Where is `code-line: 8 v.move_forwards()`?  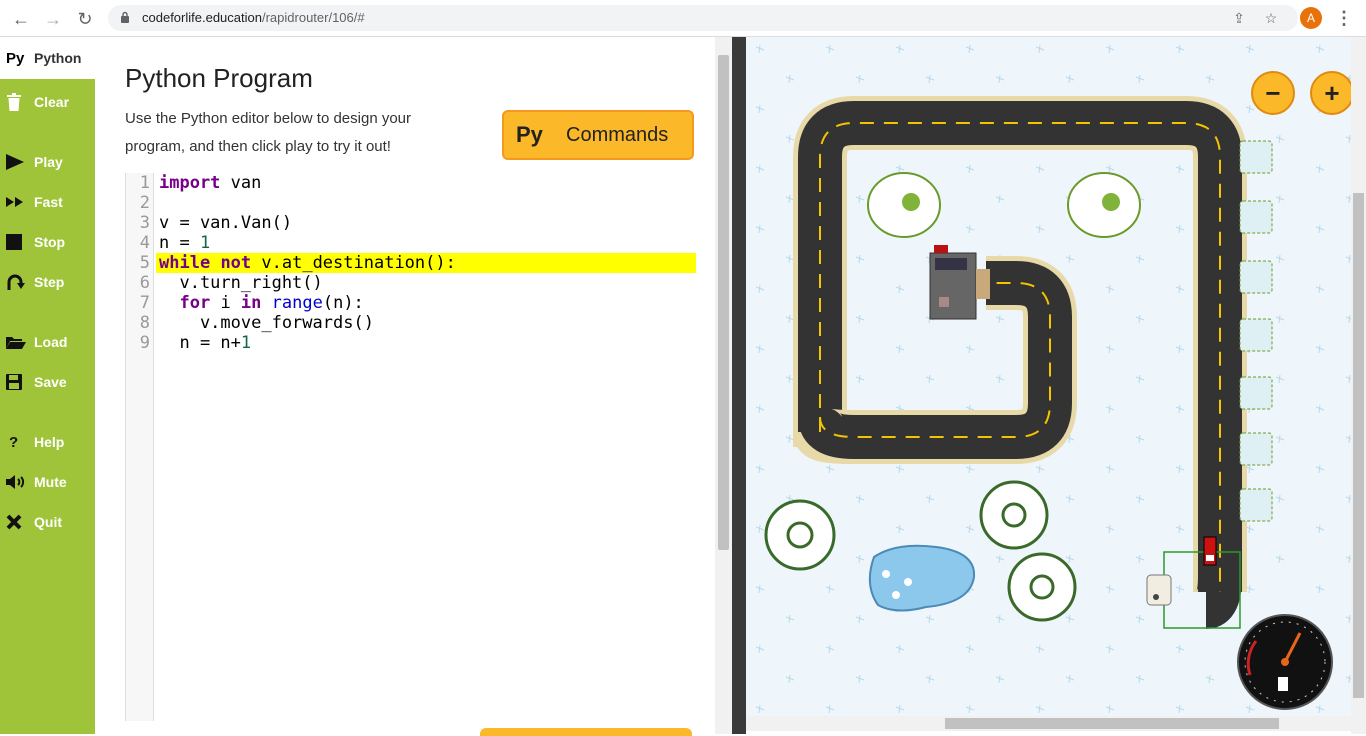 code-line: 8 v.move_forwards() is located at coordinates (411, 323).